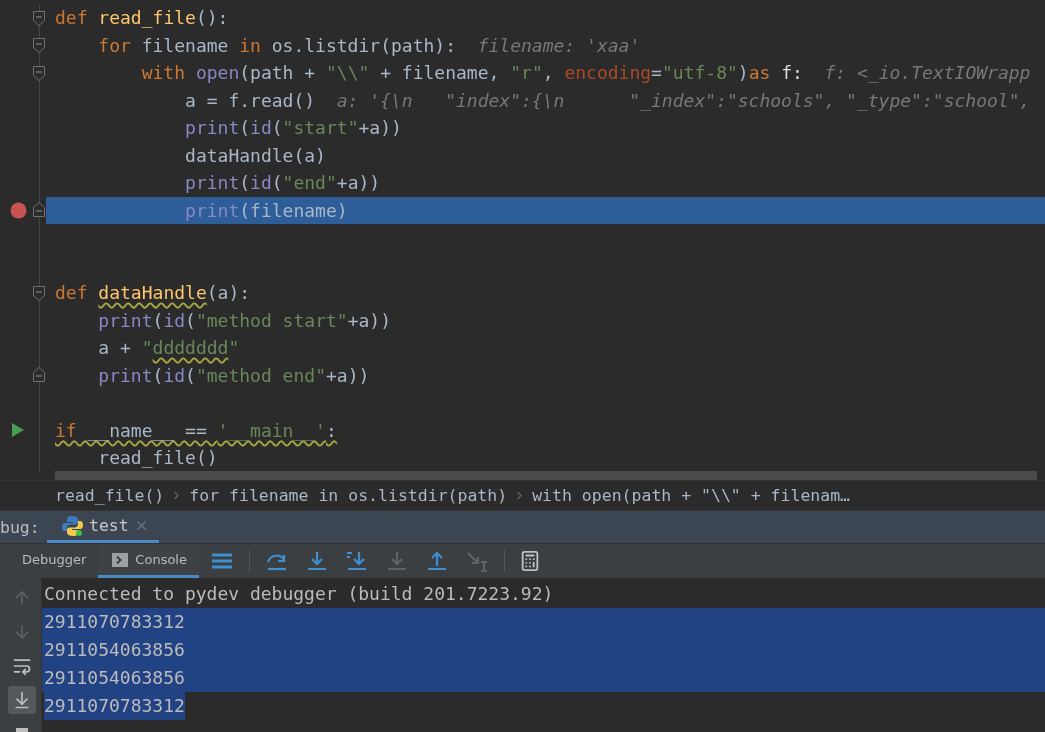 Image resolution: width=1045 pixels, height=732 pixels. What do you see at coordinates (293, 128) in the screenshot?
I see `code-line: print(id("start"+a))` at bounding box center [293, 128].